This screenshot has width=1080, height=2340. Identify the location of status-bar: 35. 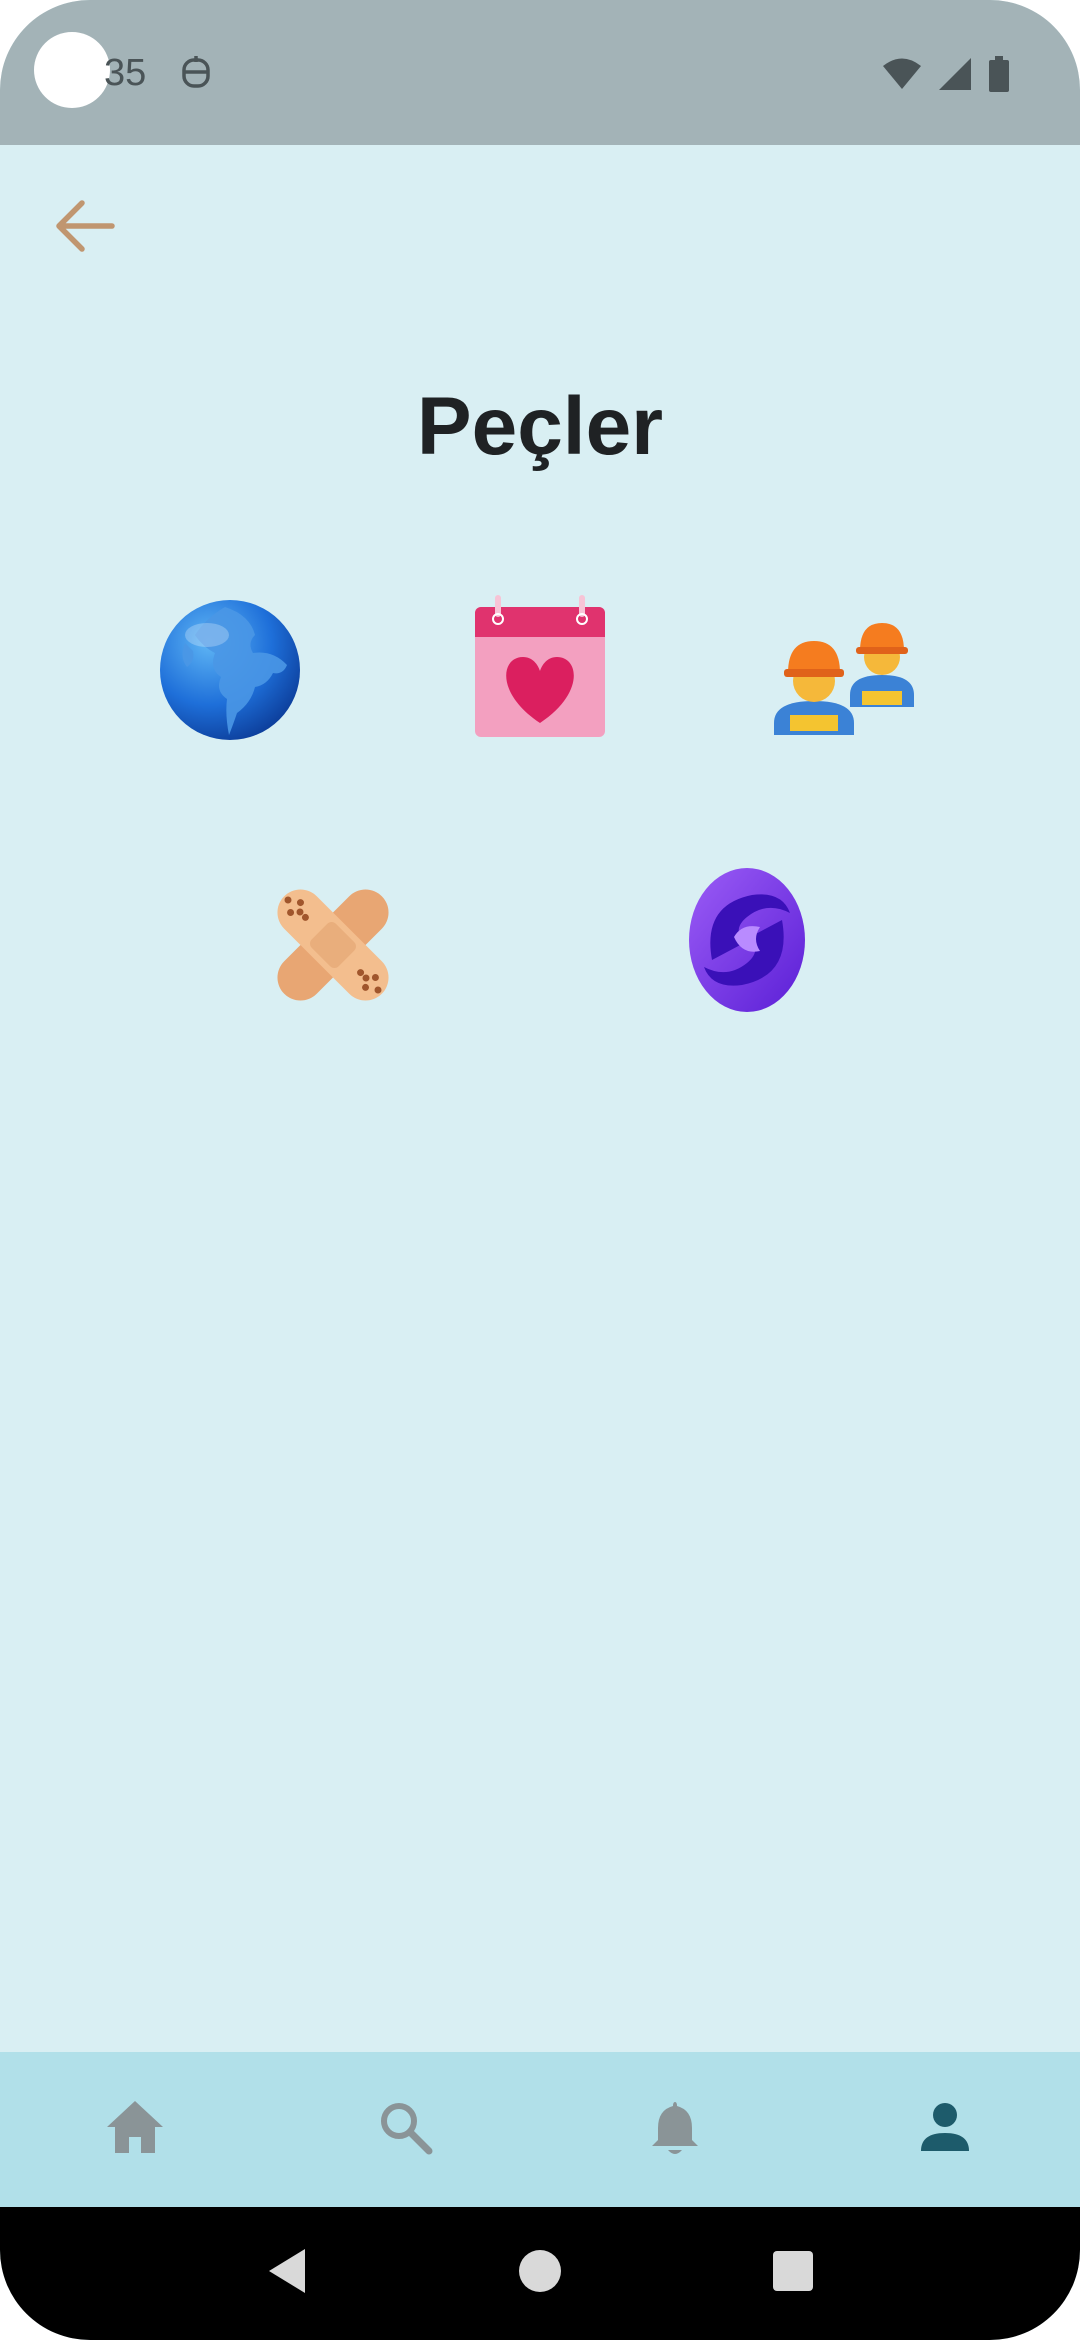
(540, 72).